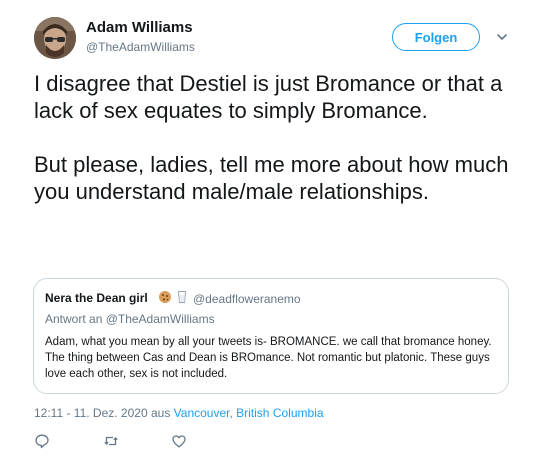  I want to click on retweet-icon, so click(111, 441).